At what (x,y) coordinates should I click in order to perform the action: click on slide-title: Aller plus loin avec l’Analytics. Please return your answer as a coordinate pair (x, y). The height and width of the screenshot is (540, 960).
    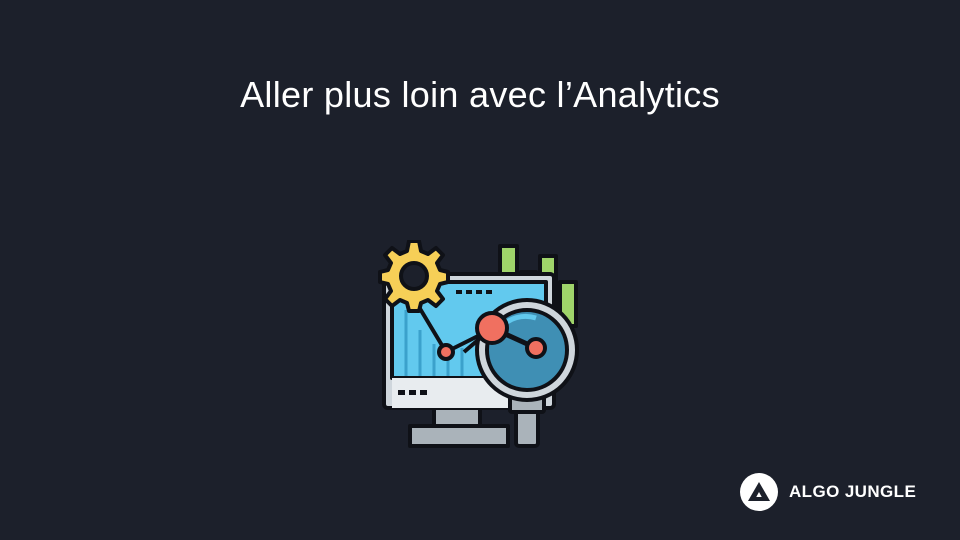
    Looking at the image, I should click on (480, 94).